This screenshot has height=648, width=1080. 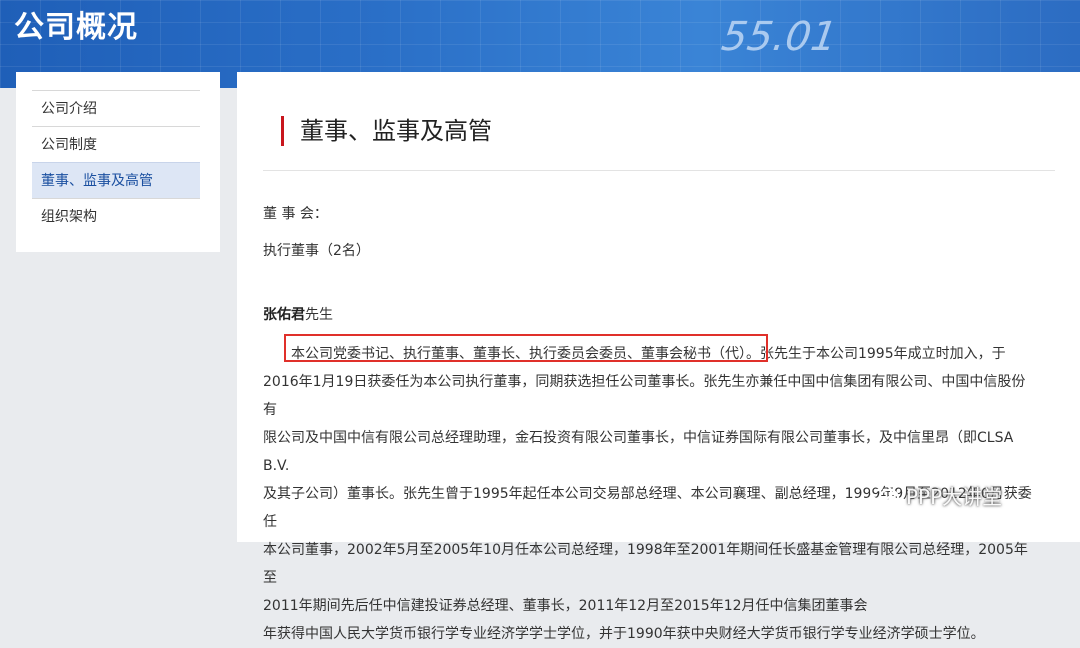 I want to click on banner-decor-number: 55.01, so click(x=779, y=37).